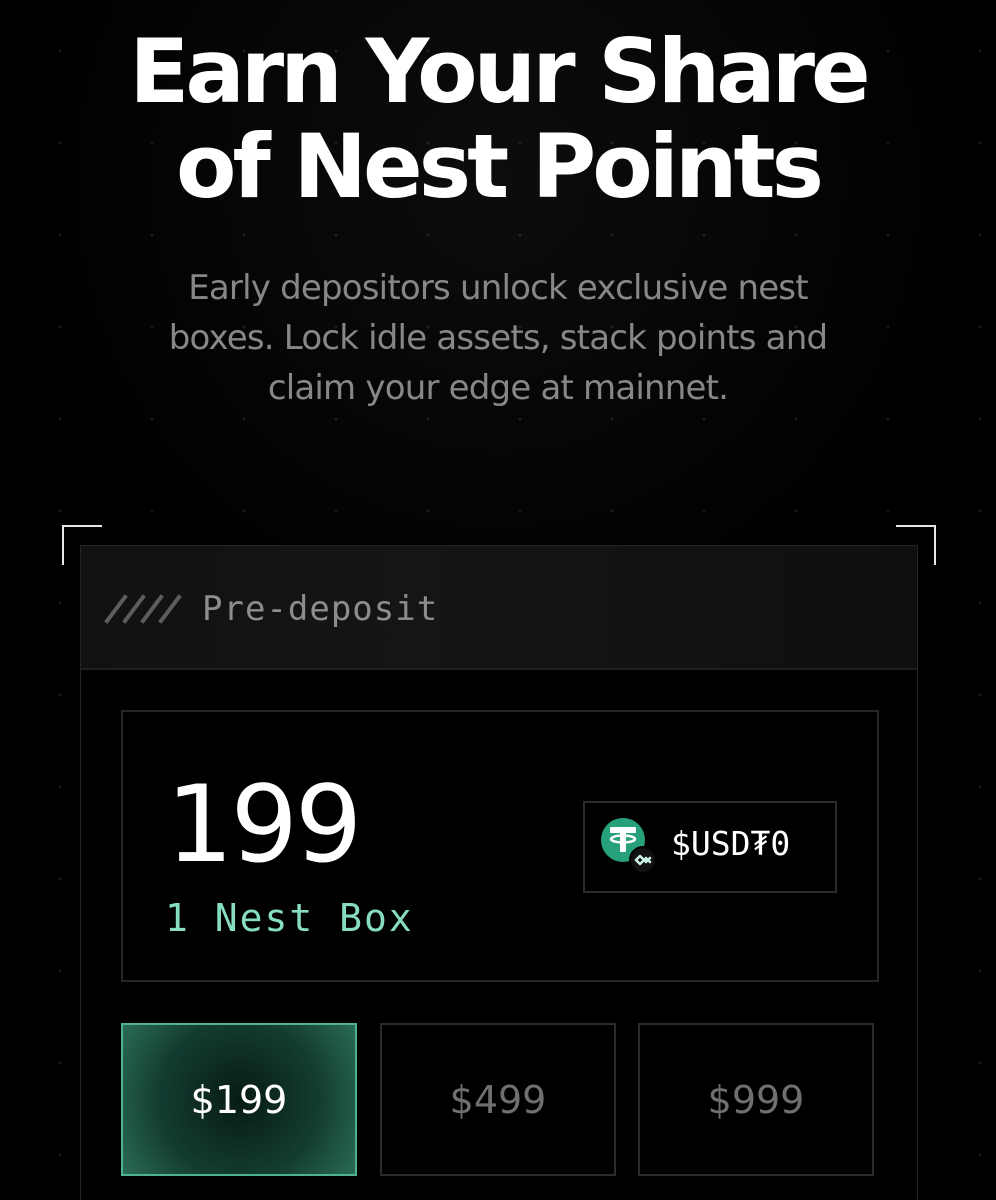  I want to click on page-title: Earn Your Share of Nest Points, so click(498, 119).